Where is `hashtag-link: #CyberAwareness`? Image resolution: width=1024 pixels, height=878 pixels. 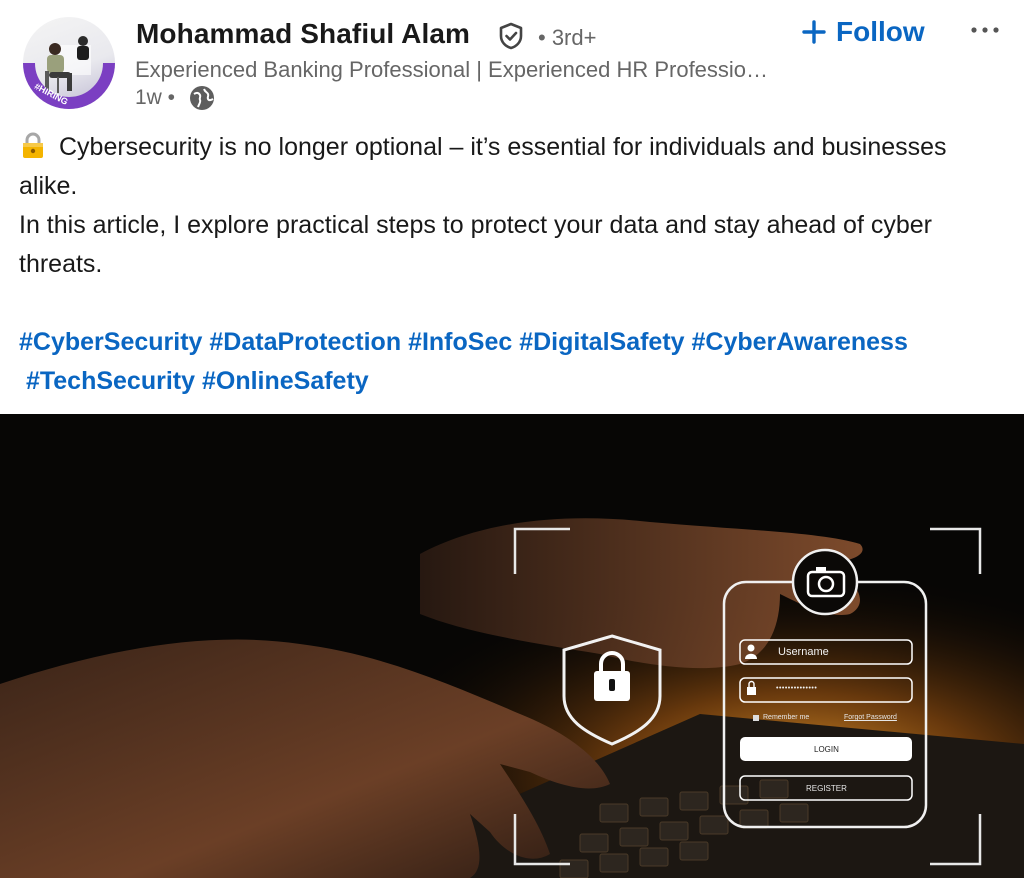
hashtag-link: #CyberAwareness is located at coordinates (800, 342).